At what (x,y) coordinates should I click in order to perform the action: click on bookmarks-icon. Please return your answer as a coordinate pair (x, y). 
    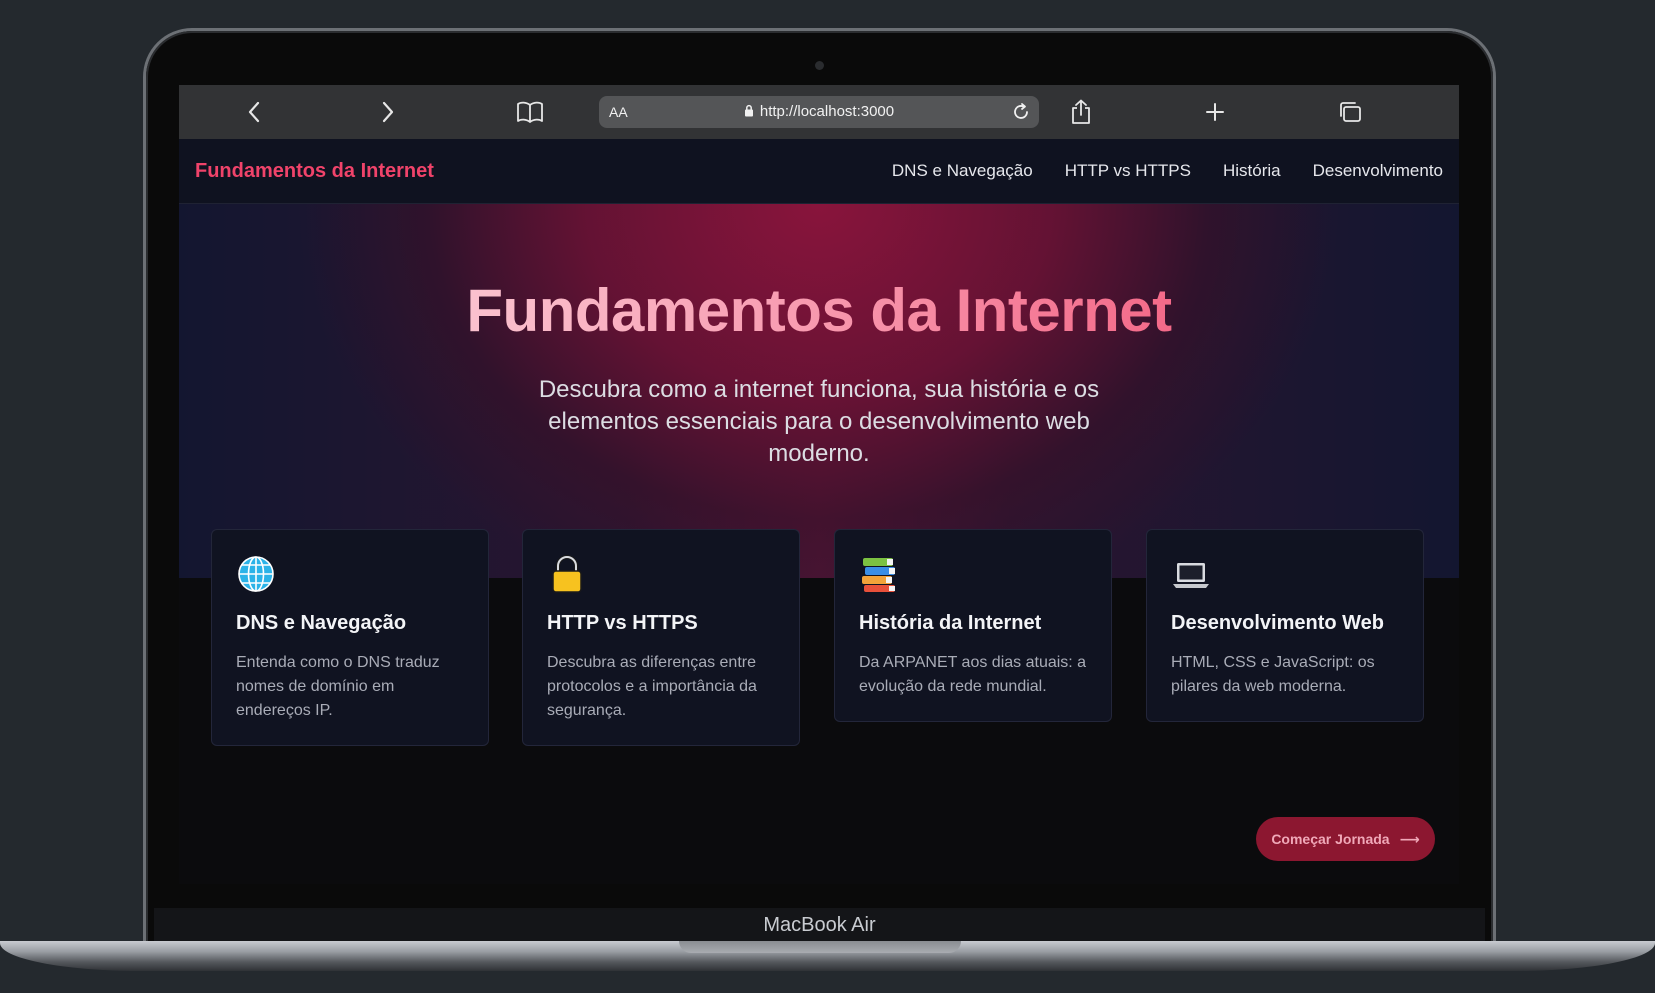
    Looking at the image, I should click on (530, 112).